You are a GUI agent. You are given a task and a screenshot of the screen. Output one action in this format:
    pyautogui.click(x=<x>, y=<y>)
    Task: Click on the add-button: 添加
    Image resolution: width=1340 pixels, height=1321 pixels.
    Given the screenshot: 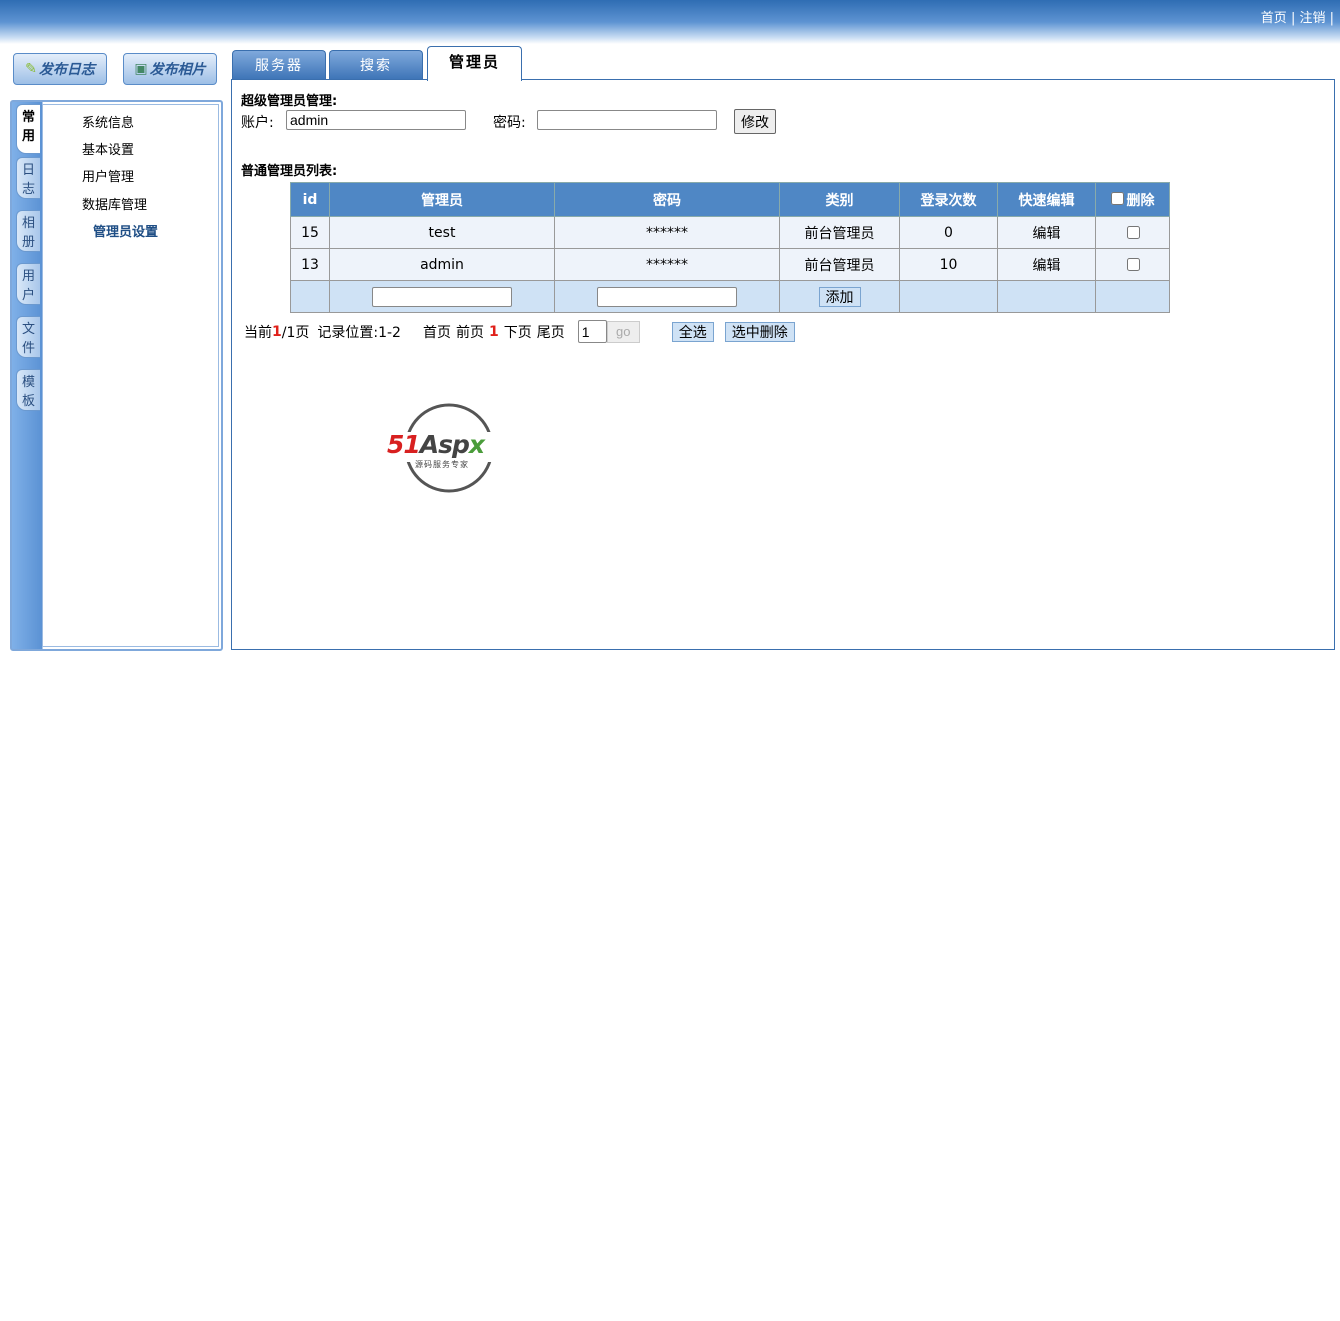 What is the action you would take?
    pyautogui.click(x=839, y=296)
    